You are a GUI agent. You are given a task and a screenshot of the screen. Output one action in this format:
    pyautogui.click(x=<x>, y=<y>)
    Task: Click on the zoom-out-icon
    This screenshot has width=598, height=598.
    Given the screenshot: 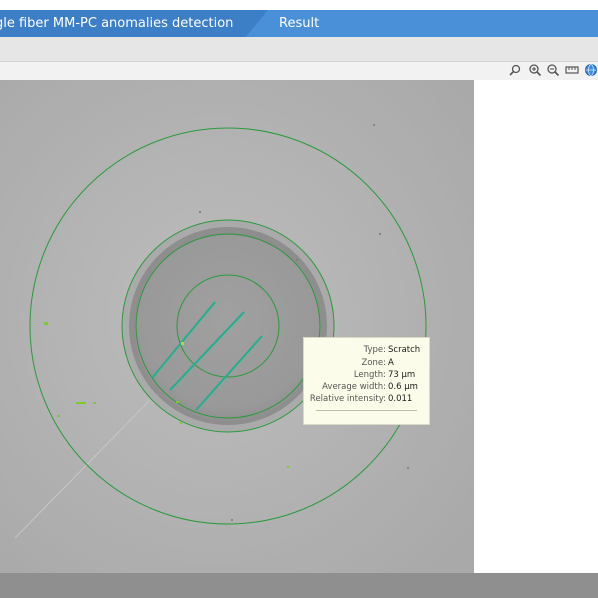 What is the action you would take?
    pyautogui.click(x=553, y=70)
    